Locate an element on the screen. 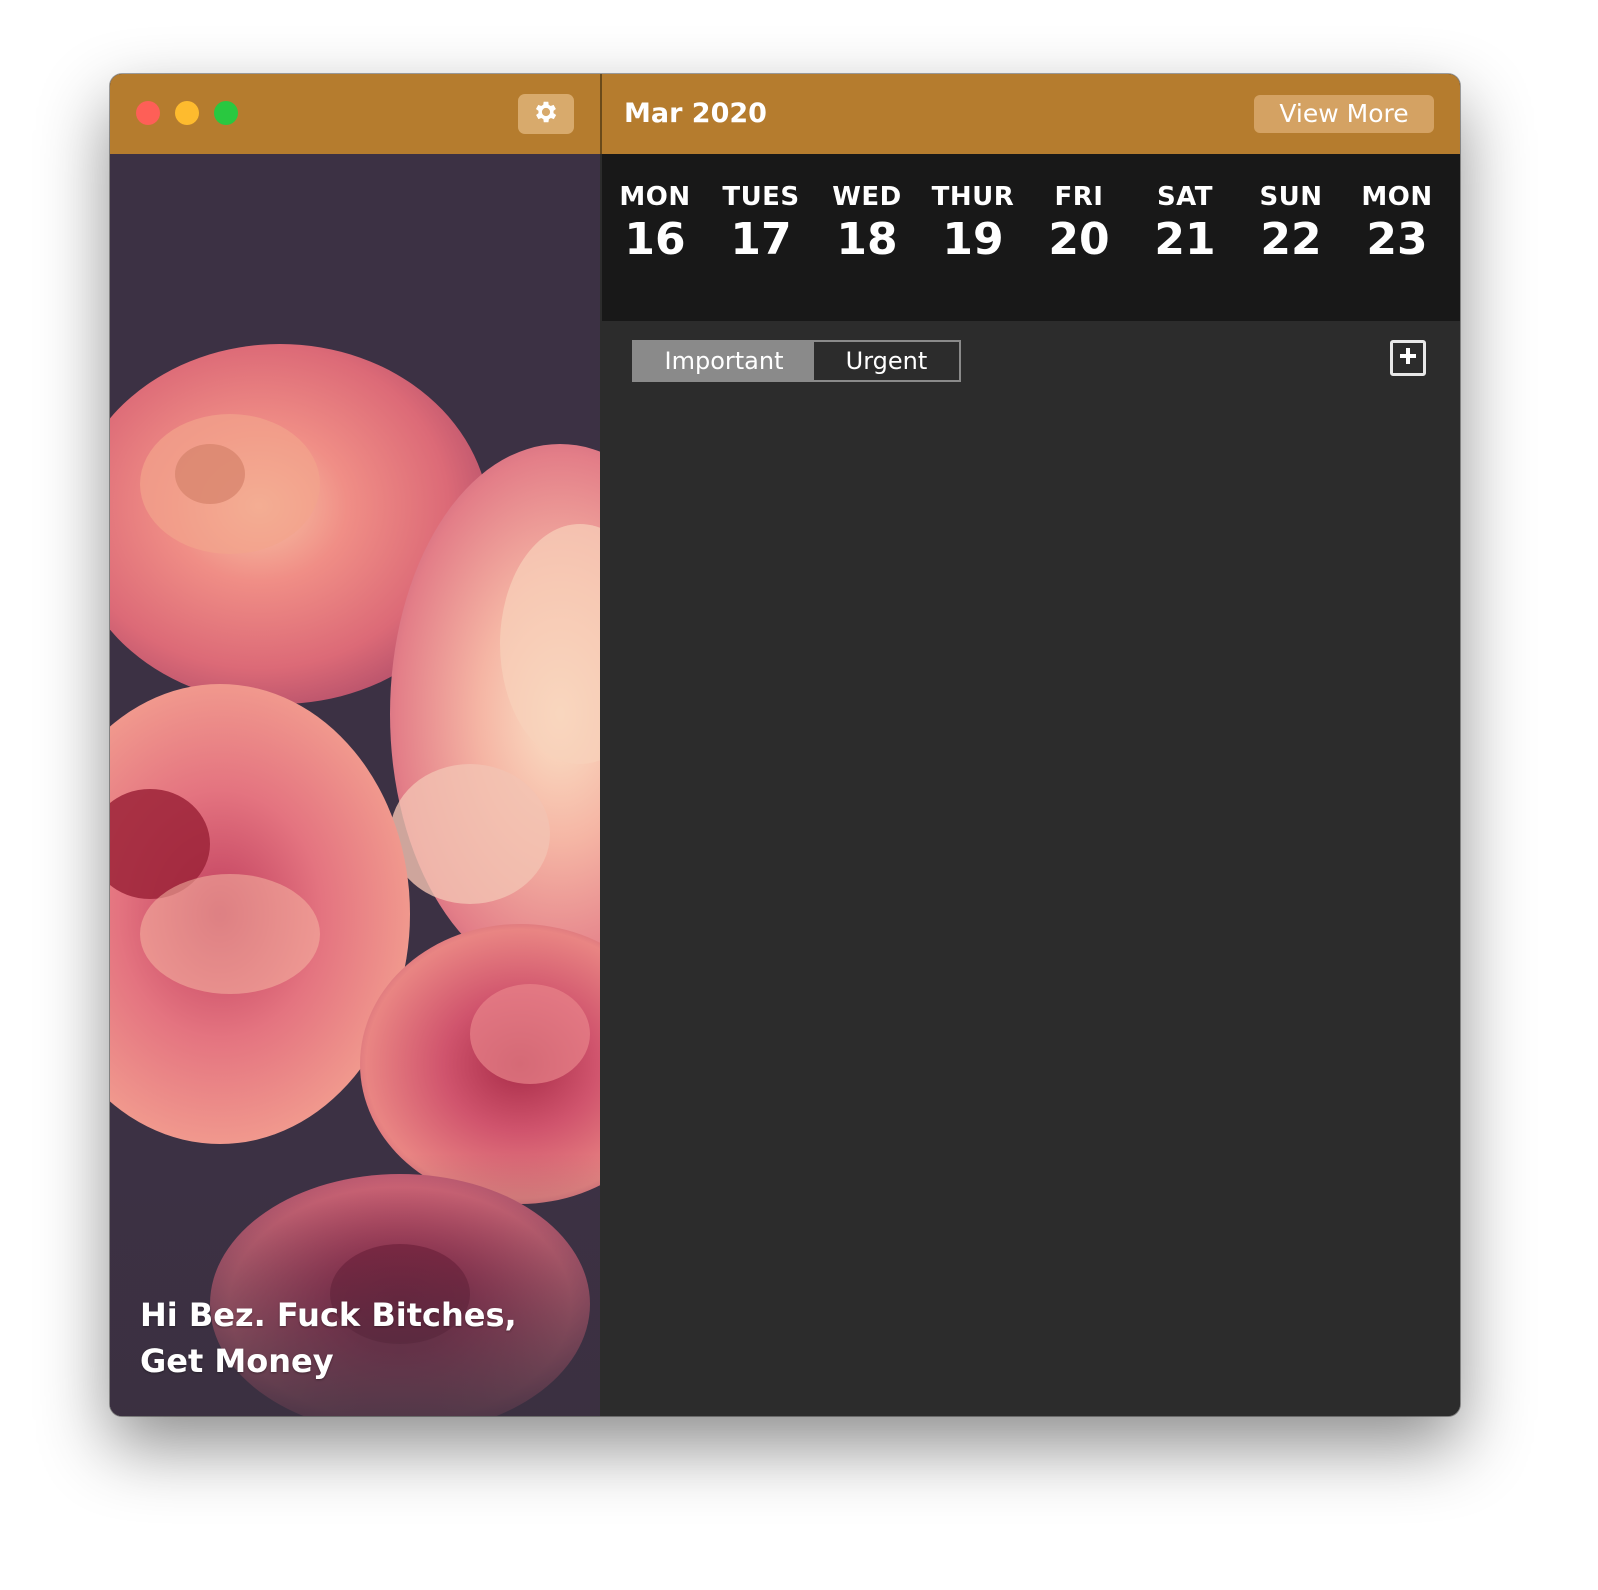 This screenshot has width=1598, height=1590. day-name: THUR is located at coordinates (973, 197).